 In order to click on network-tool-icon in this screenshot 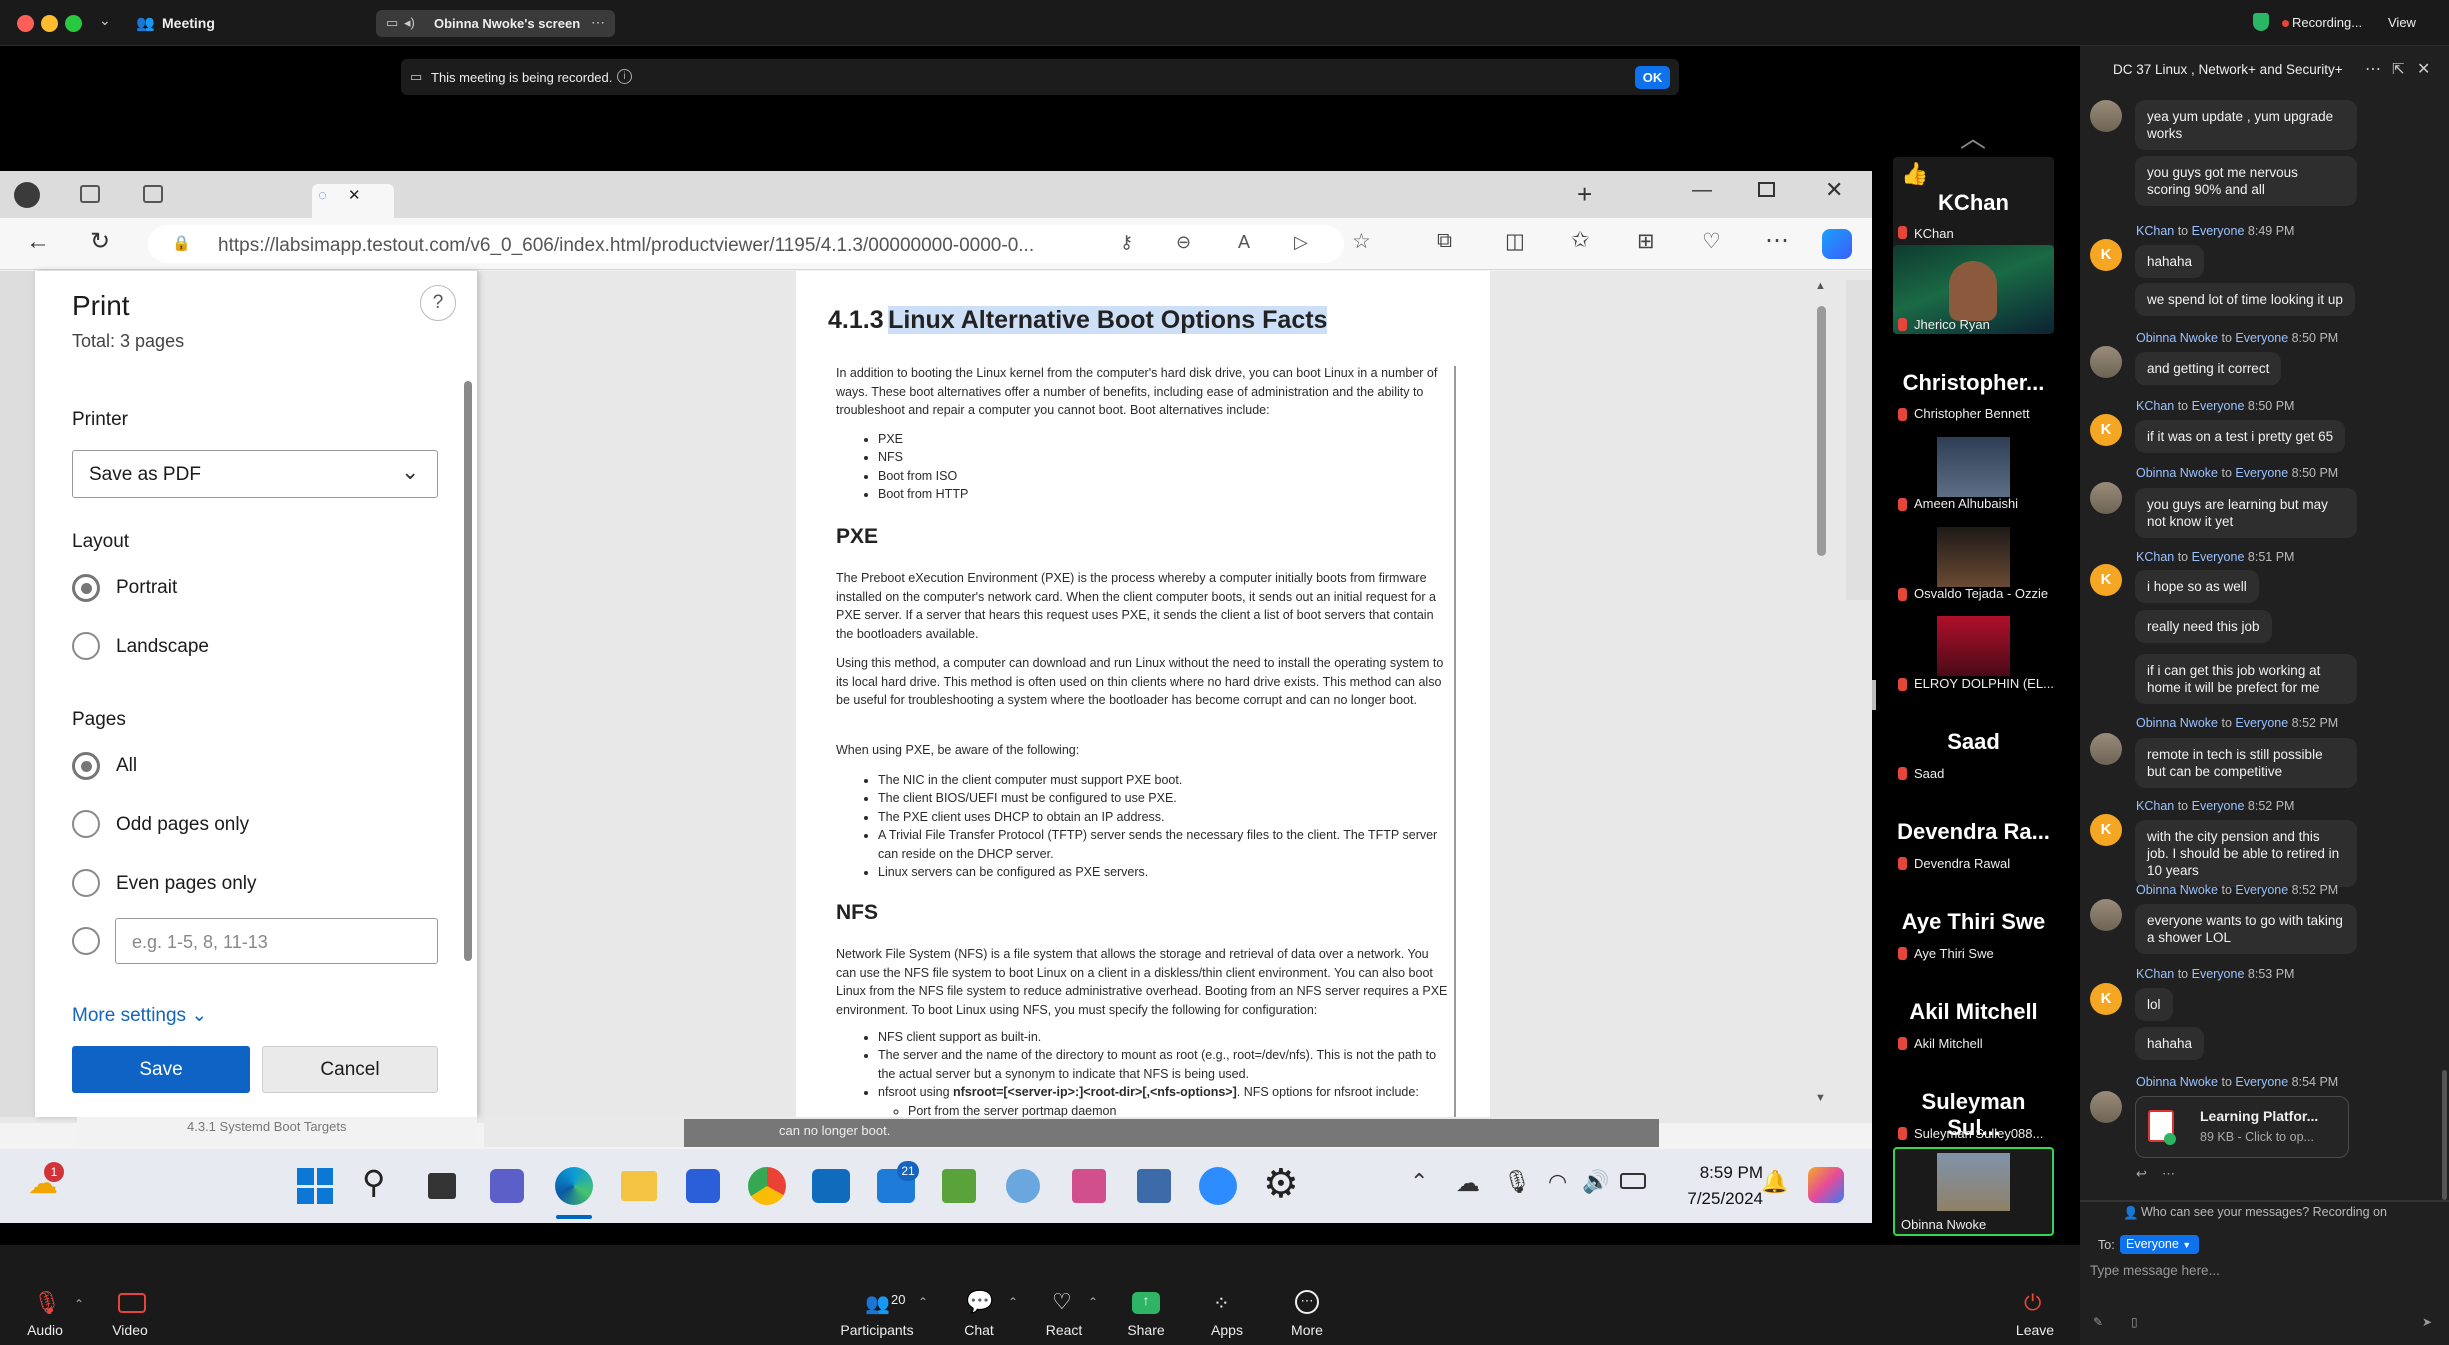, I will do `click(1023, 1186)`.